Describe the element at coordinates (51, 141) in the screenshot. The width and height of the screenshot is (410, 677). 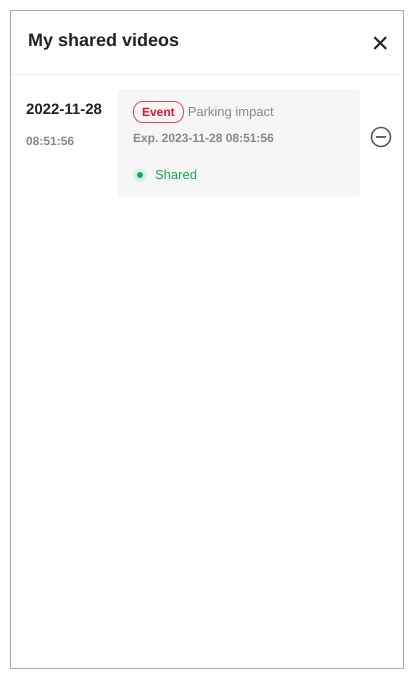
I see `time-text: 08:51:56` at that location.